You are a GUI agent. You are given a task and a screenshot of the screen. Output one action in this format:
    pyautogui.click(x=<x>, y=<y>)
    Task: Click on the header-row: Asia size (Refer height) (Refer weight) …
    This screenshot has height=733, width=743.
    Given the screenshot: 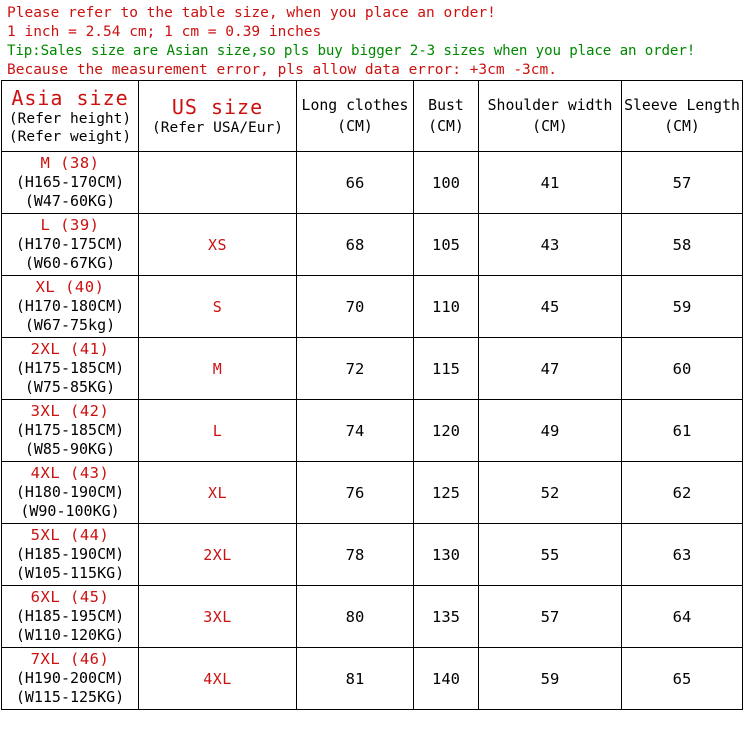 What is the action you would take?
    pyautogui.click(x=372, y=116)
    